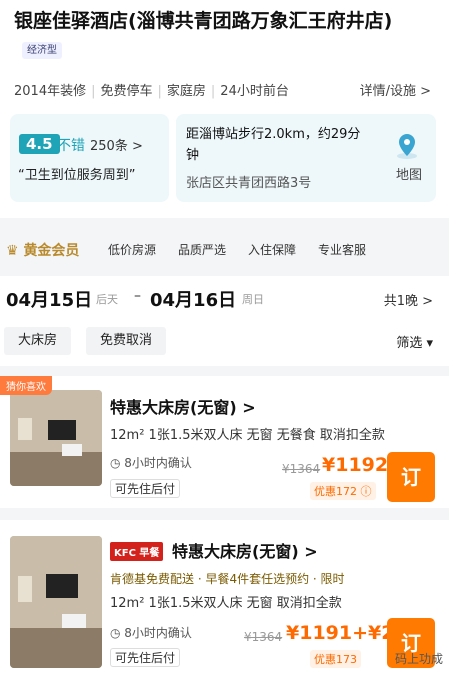 The image size is (449, 675). I want to click on hotel-name: 银座佳驿酒店(淄博共青团路万象汇王府井店), so click(203, 21).